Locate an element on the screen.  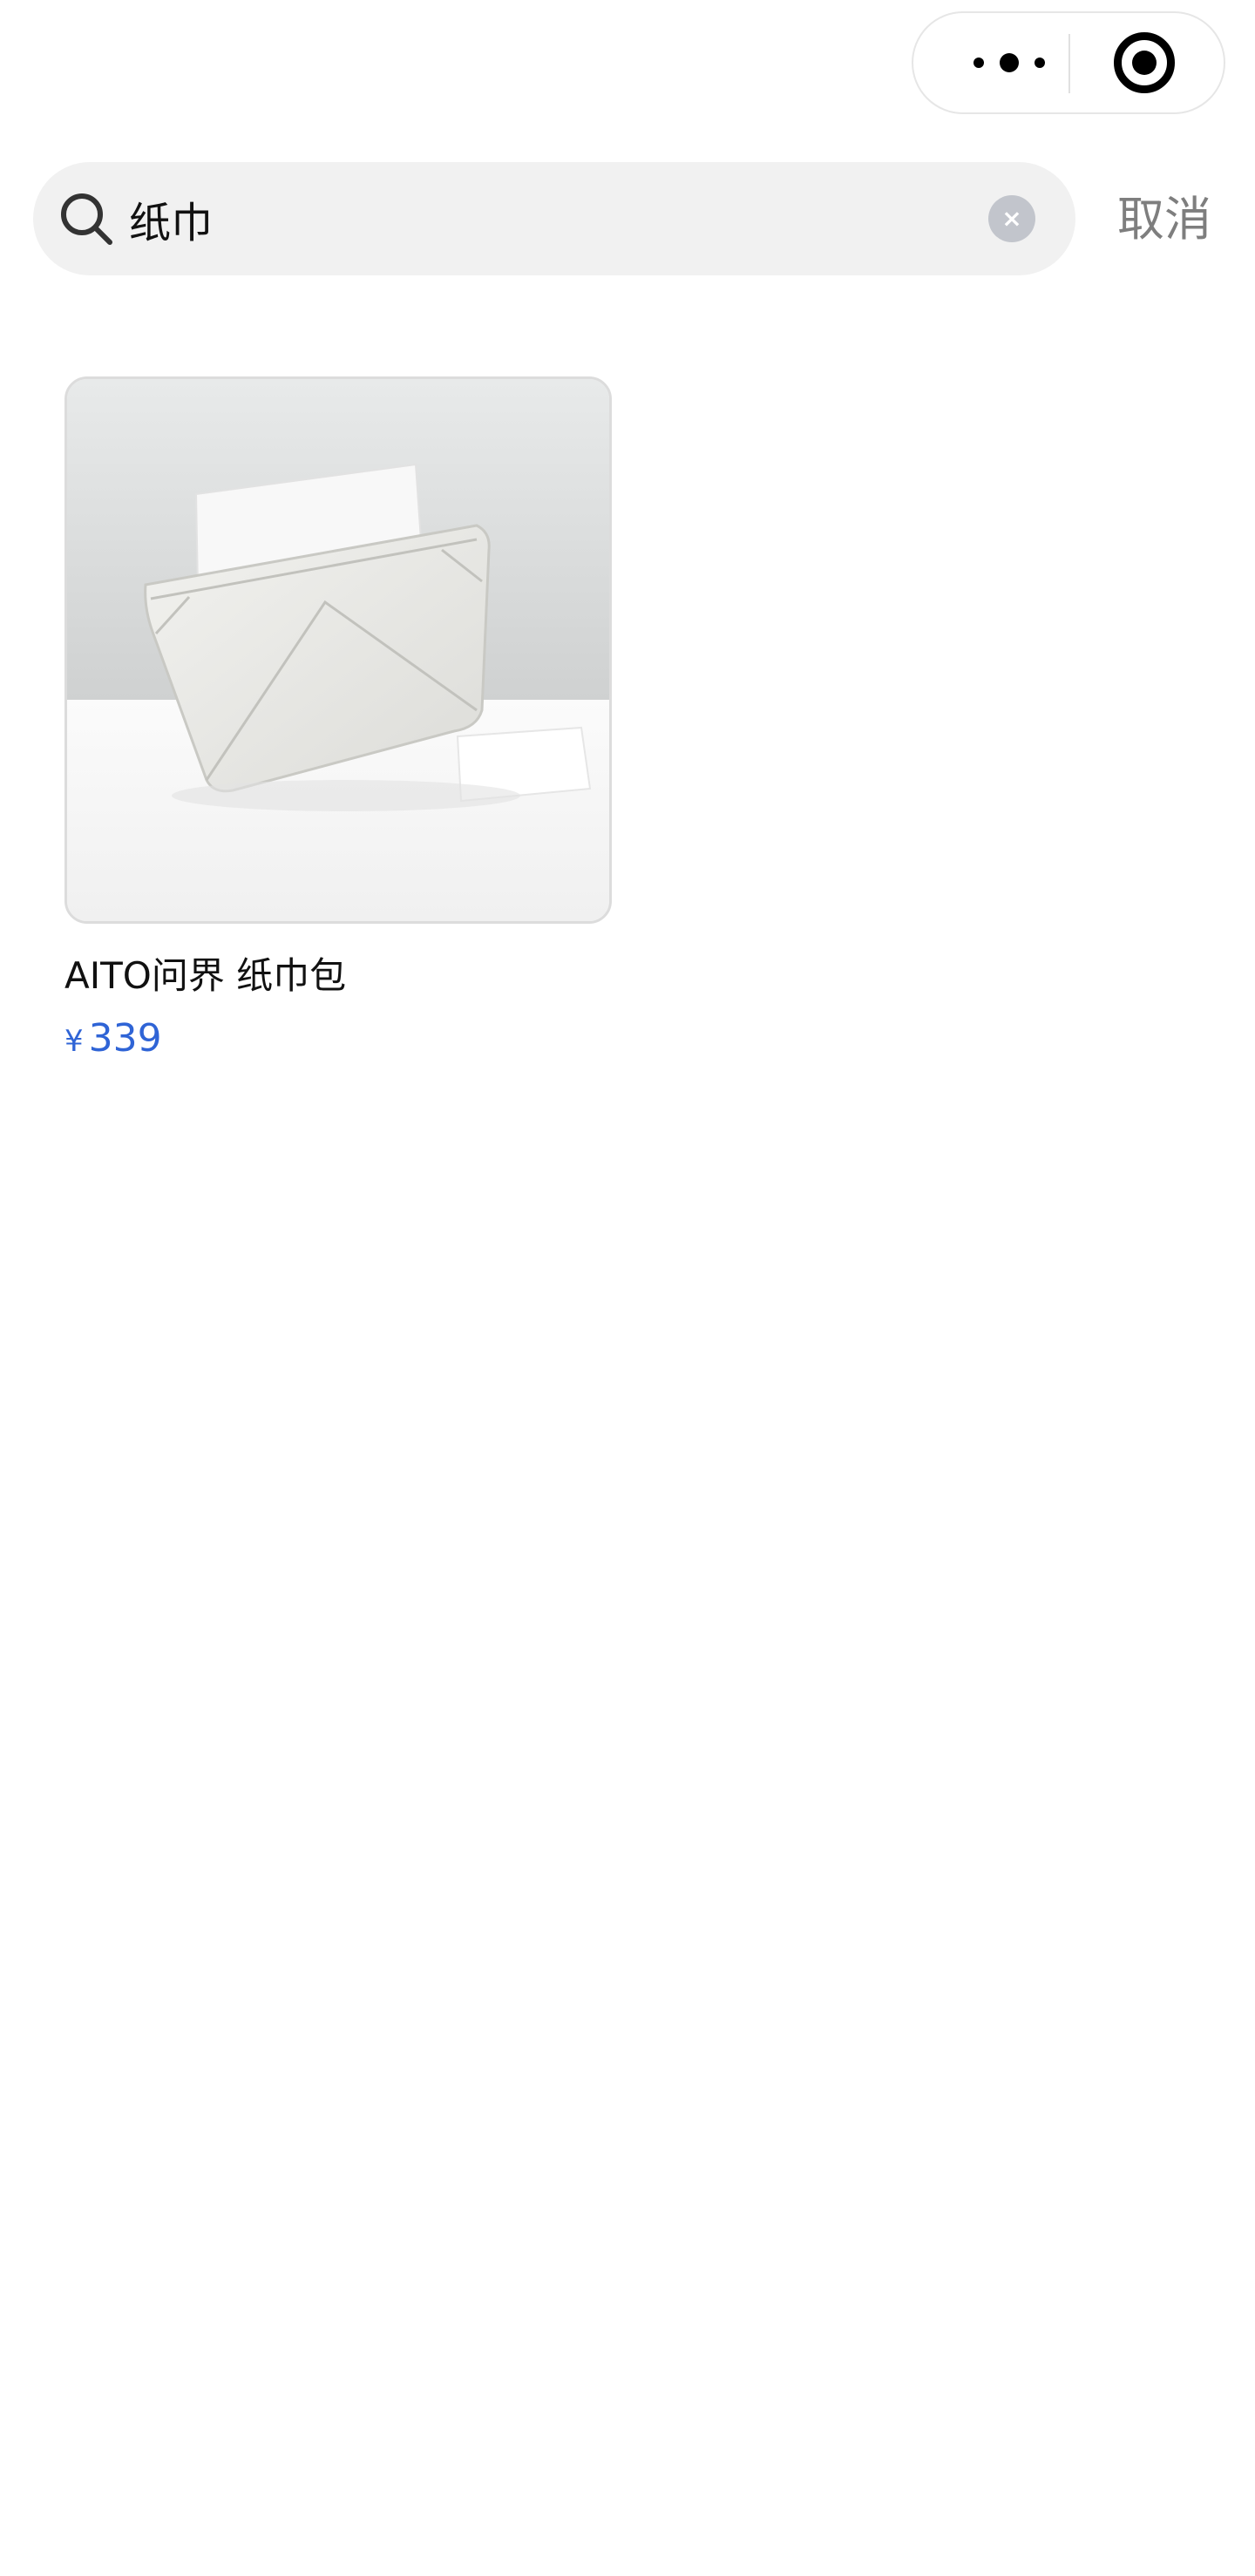
cancel-button: 取消 is located at coordinates (1164, 220).